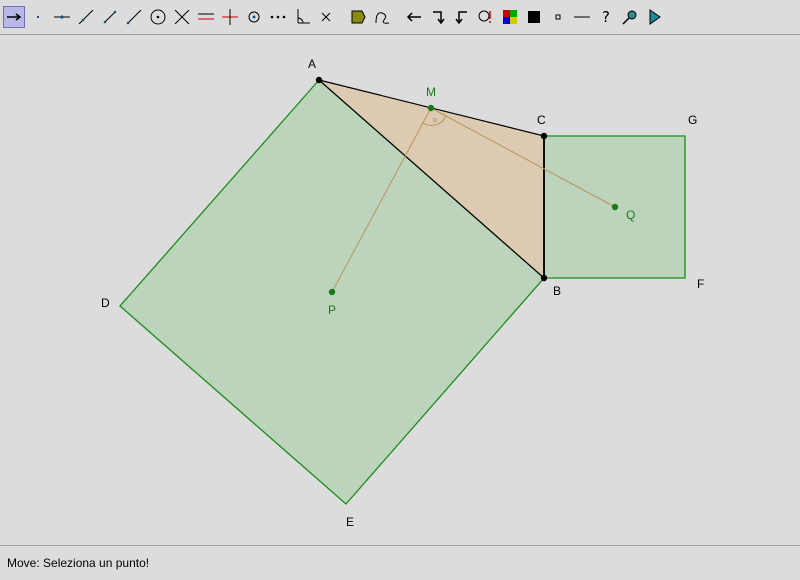 Image resolution: width=800 pixels, height=580 pixels. What do you see at coordinates (692, 120) in the screenshot?
I see `label-g: G` at bounding box center [692, 120].